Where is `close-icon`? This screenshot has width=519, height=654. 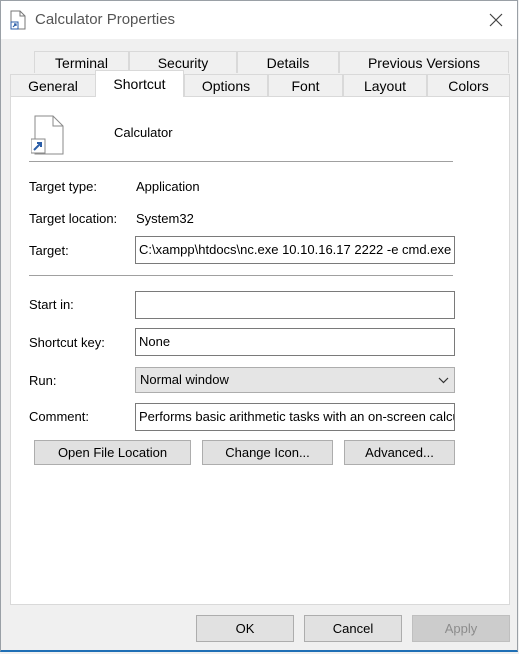 close-icon is located at coordinates (496, 20).